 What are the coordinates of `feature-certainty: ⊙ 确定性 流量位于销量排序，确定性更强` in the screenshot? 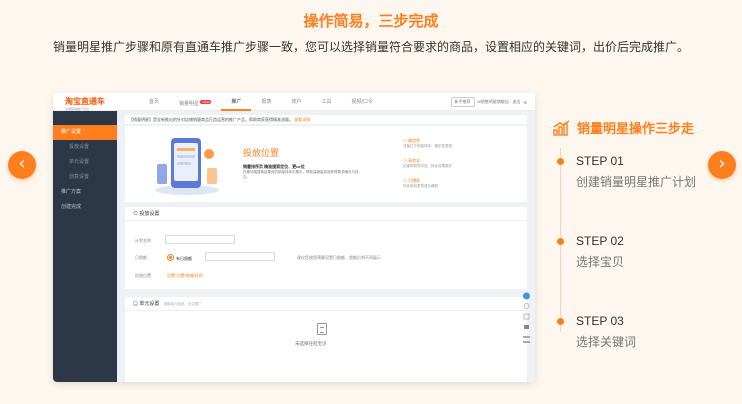 It's located at (427, 143).